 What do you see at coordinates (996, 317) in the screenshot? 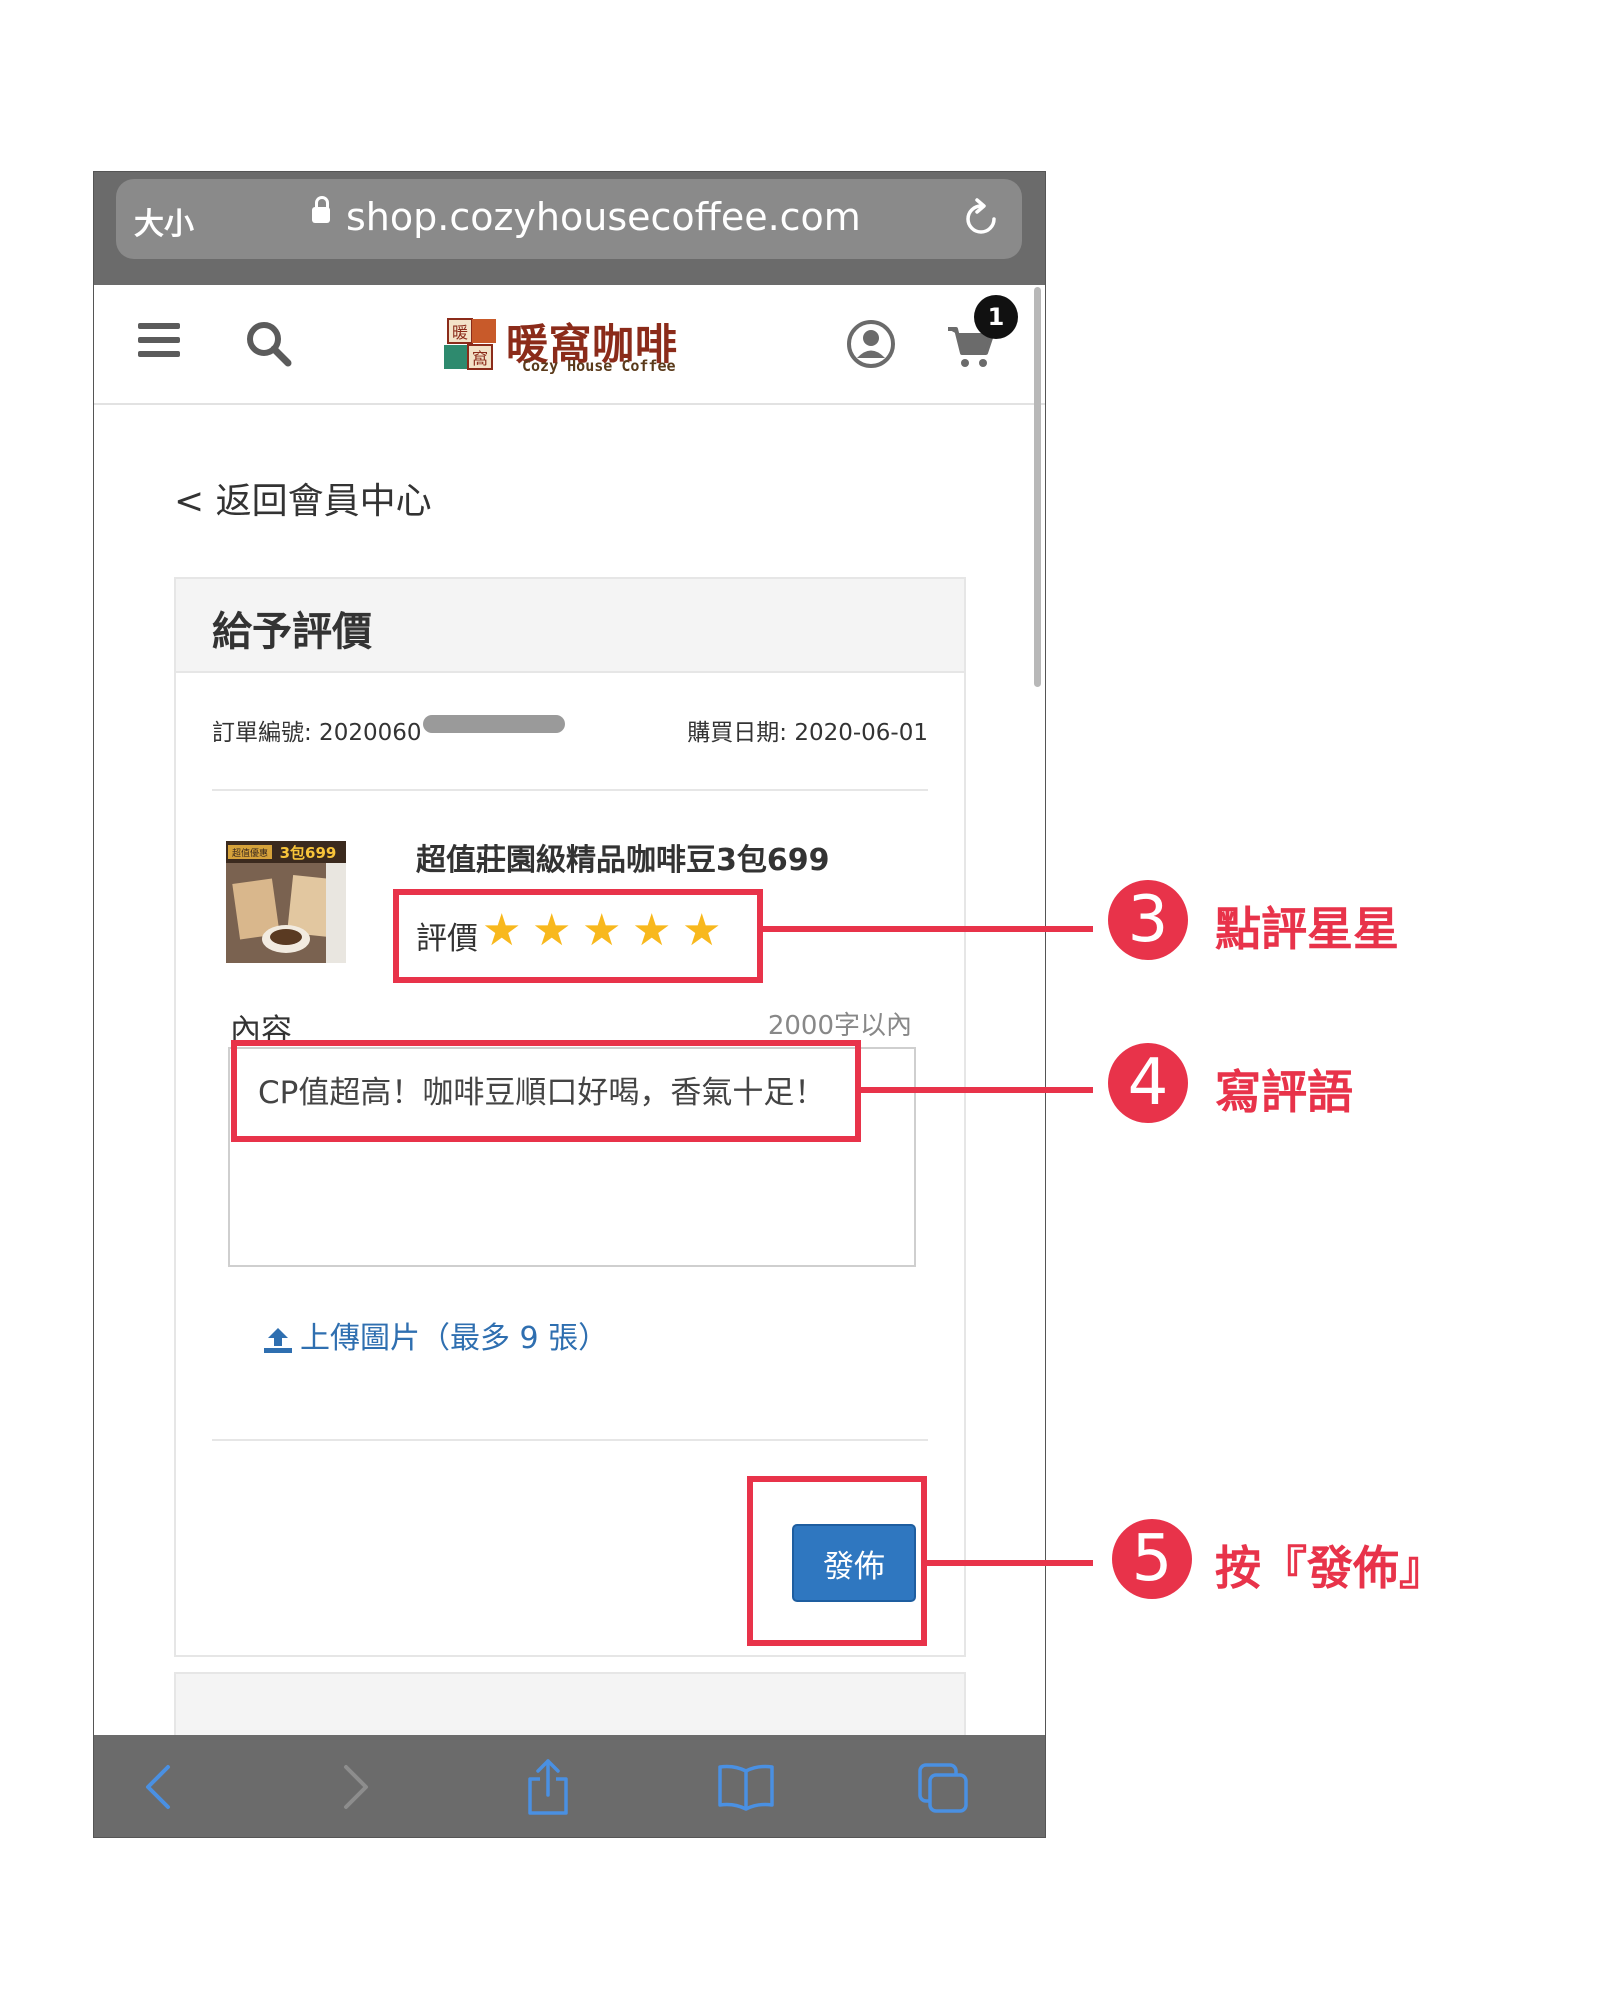
I see `cart-count-badge: 1` at bounding box center [996, 317].